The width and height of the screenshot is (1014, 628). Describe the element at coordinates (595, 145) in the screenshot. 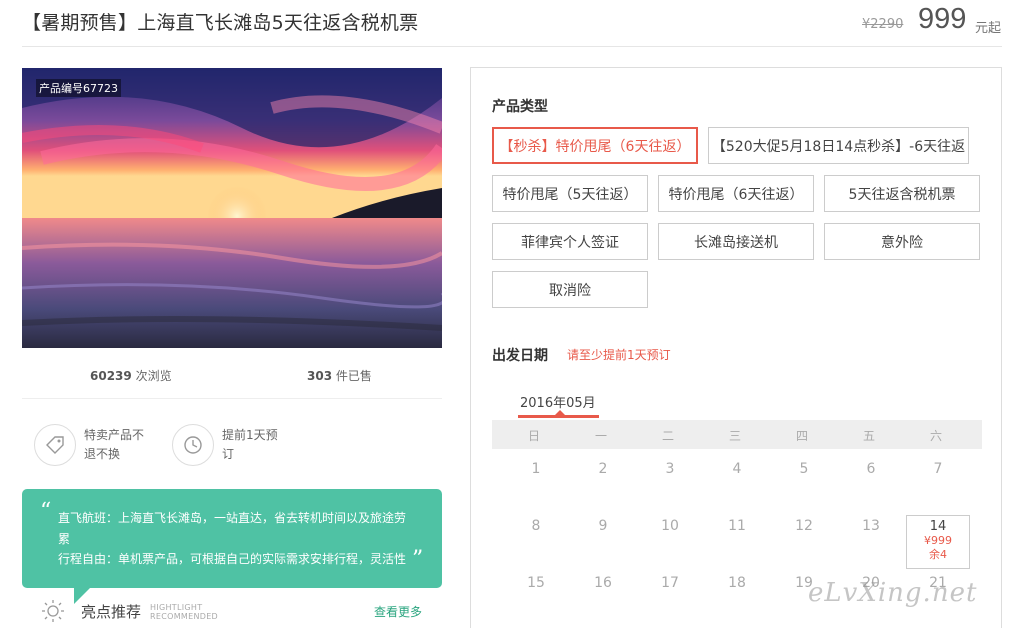

I see `option-flash-sale-6day: 【秒杀】特价甩尾（6天往返）` at that location.